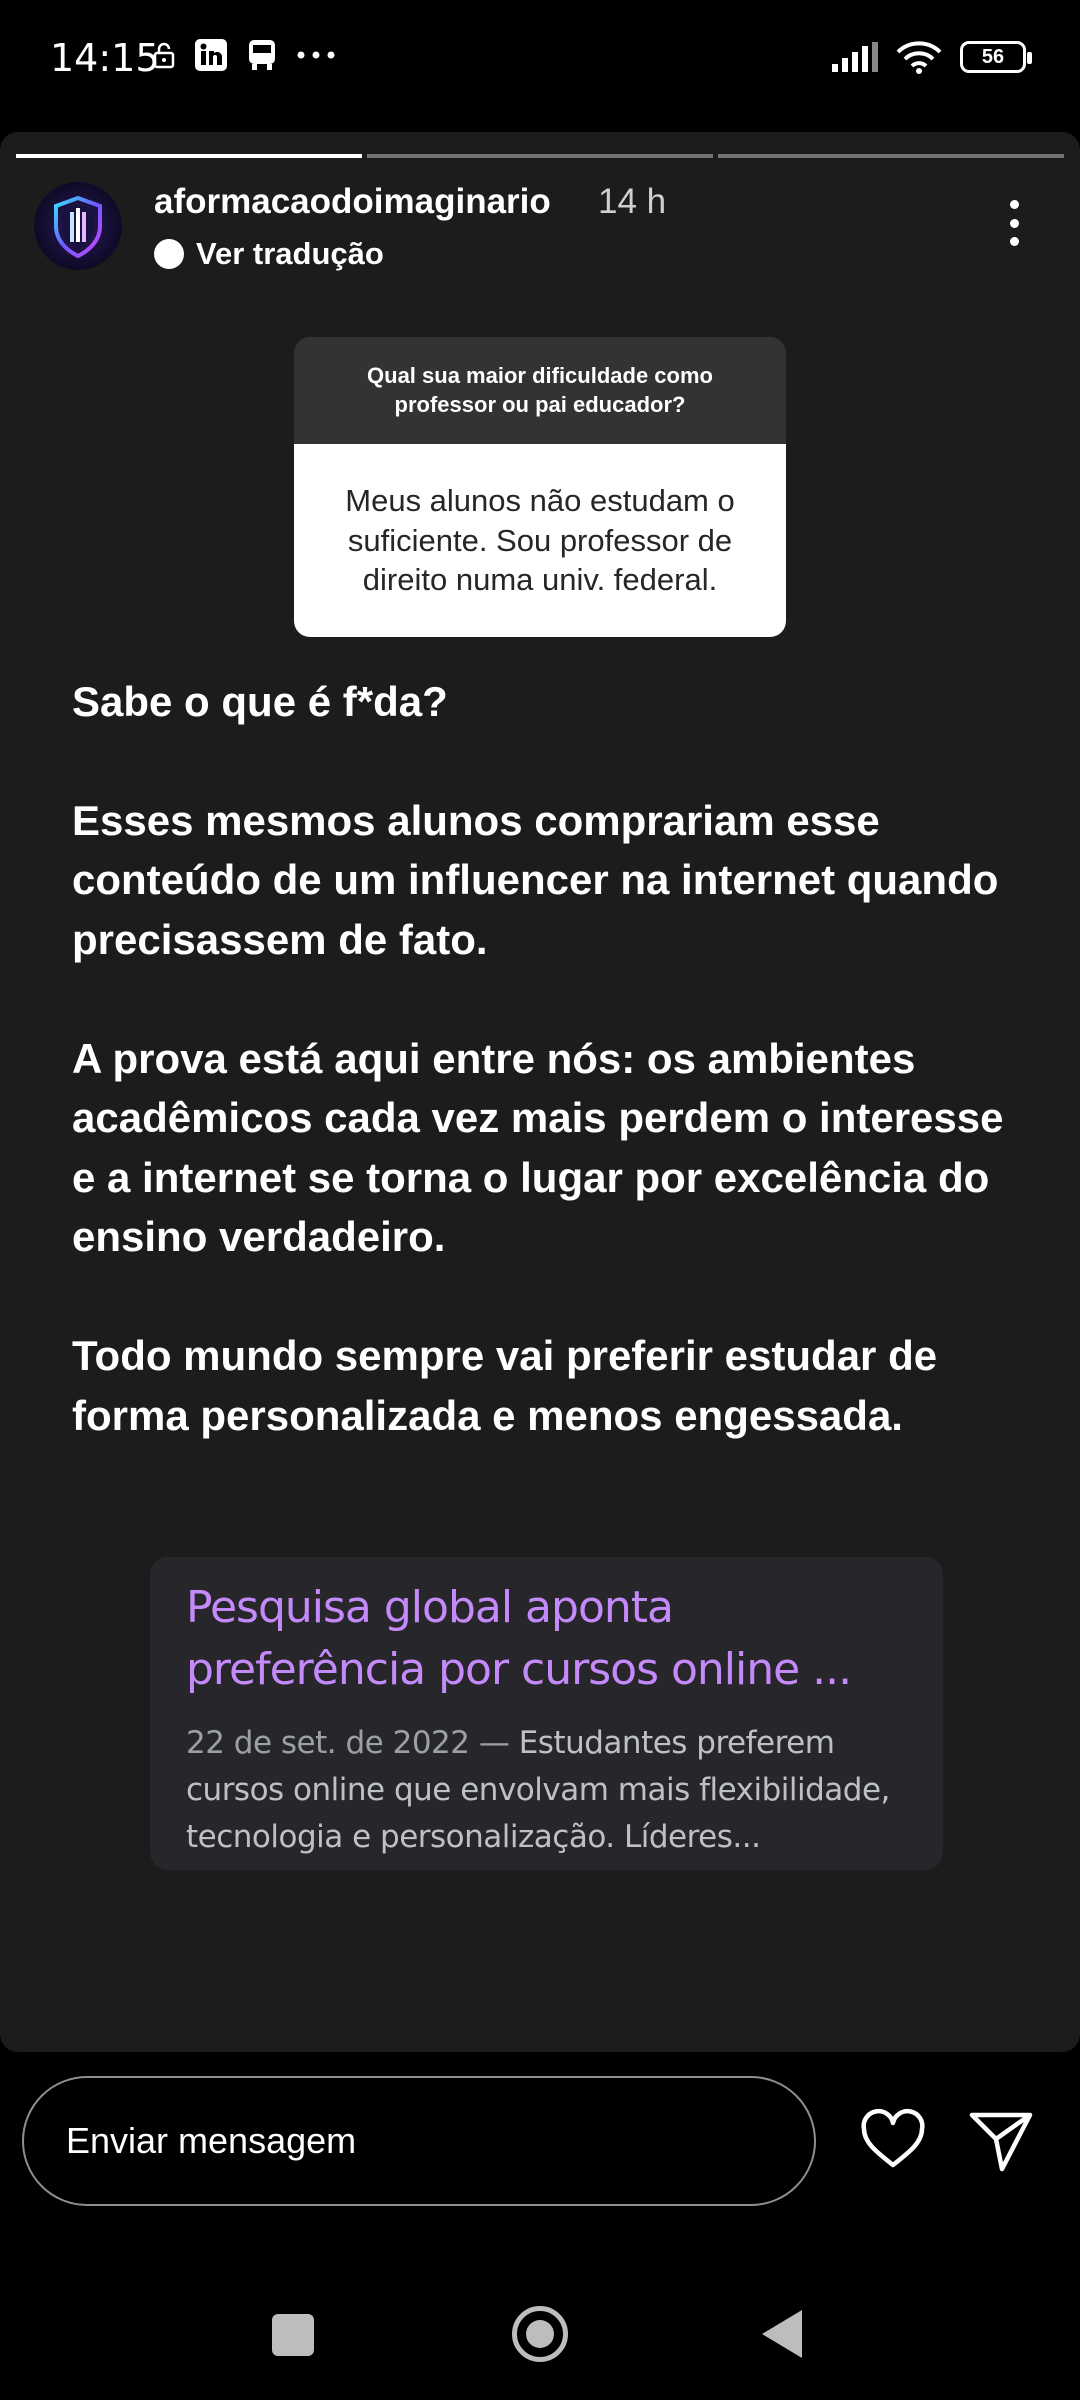  What do you see at coordinates (782, 2334) in the screenshot?
I see `back-icon` at bounding box center [782, 2334].